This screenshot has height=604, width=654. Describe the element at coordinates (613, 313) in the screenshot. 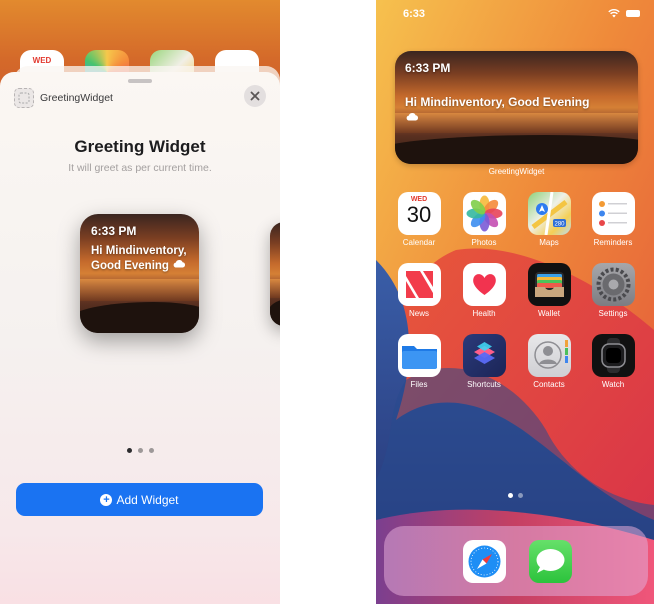

I see `app-label: Settings` at that location.